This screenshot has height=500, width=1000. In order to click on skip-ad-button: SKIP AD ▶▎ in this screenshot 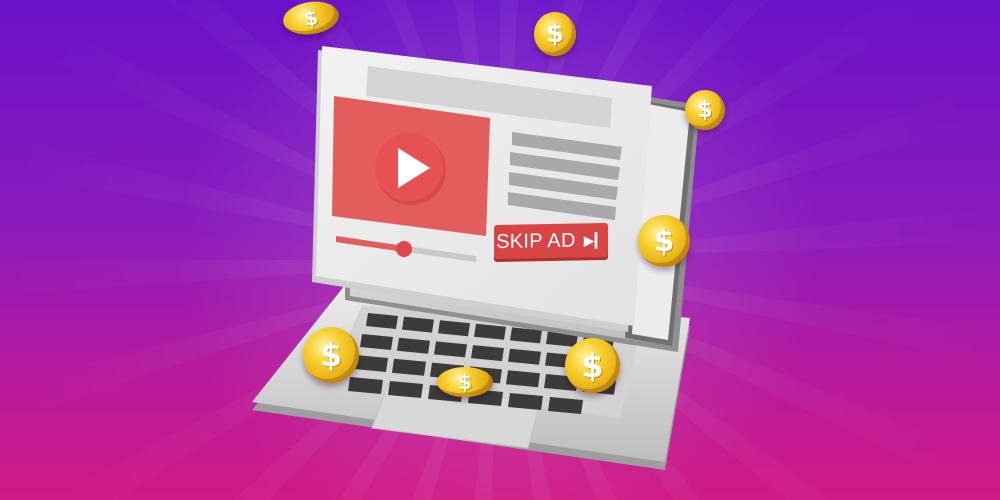, I will do `click(551, 241)`.